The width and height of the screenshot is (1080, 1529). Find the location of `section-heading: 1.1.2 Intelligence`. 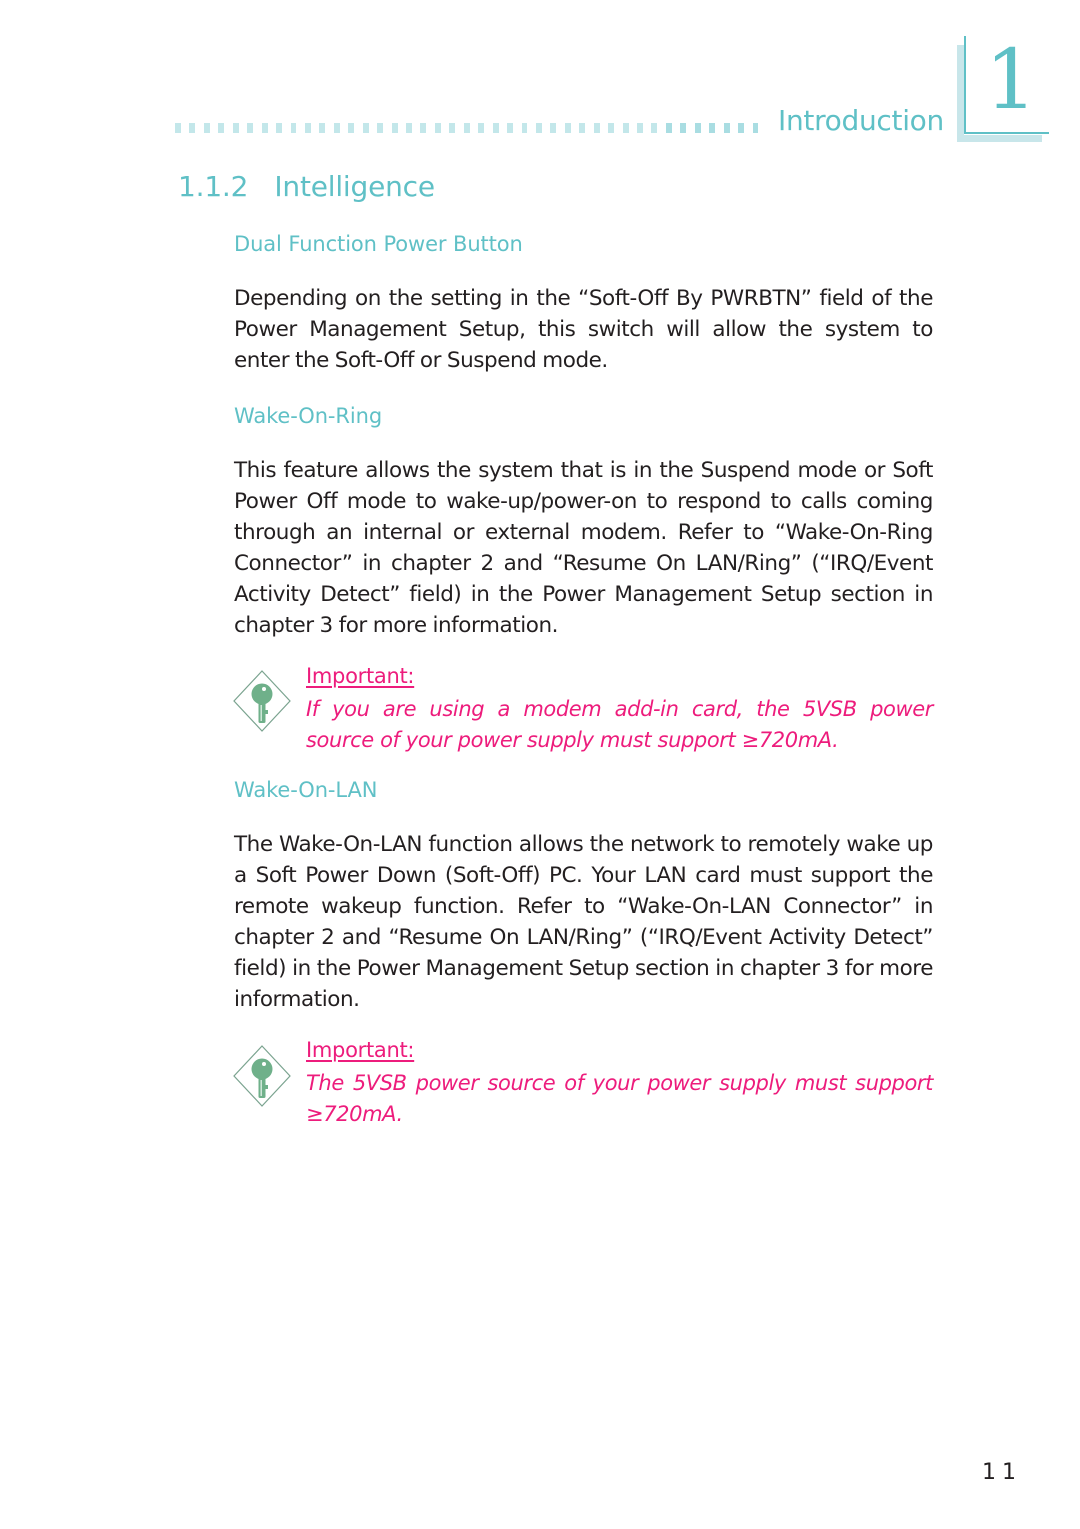

section-heading: 1.1.2 Intelligence is located at coordinates (306, 186).